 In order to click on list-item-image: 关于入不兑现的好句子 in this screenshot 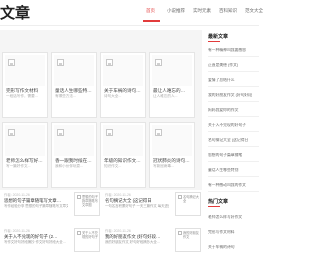, I will do `click(87, 240)`.